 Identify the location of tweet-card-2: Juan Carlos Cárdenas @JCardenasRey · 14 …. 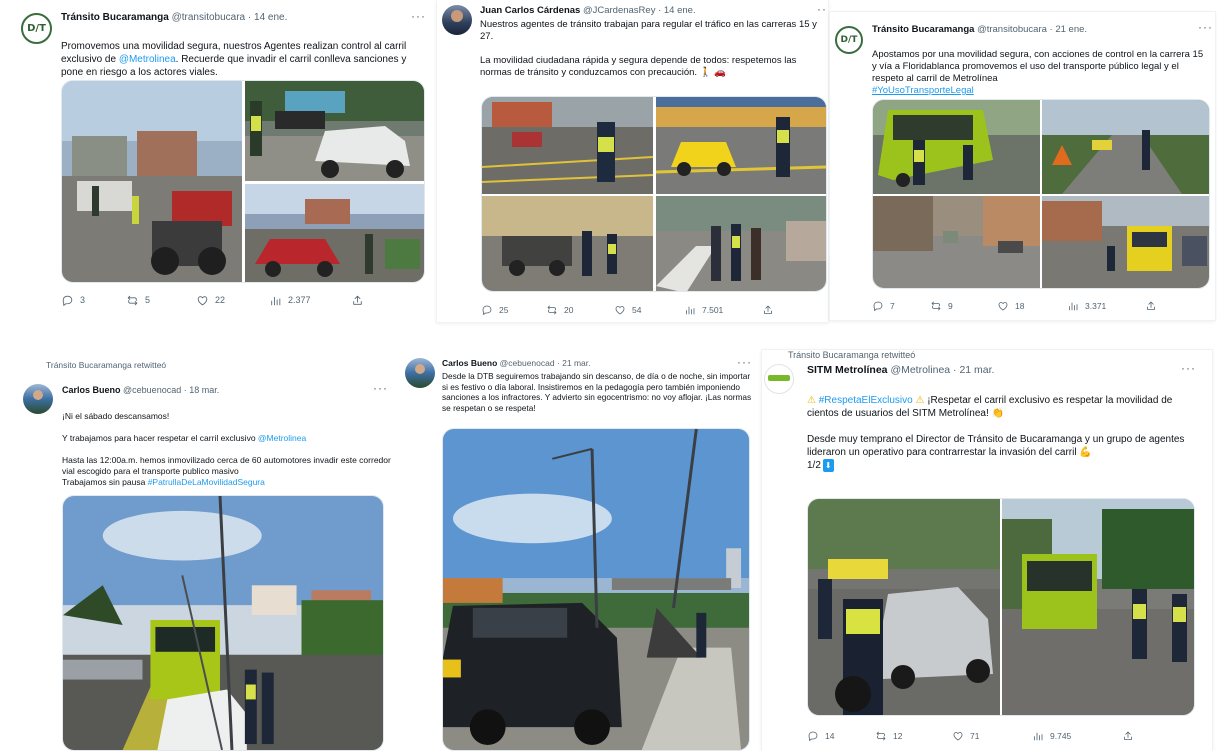
(632, 161).